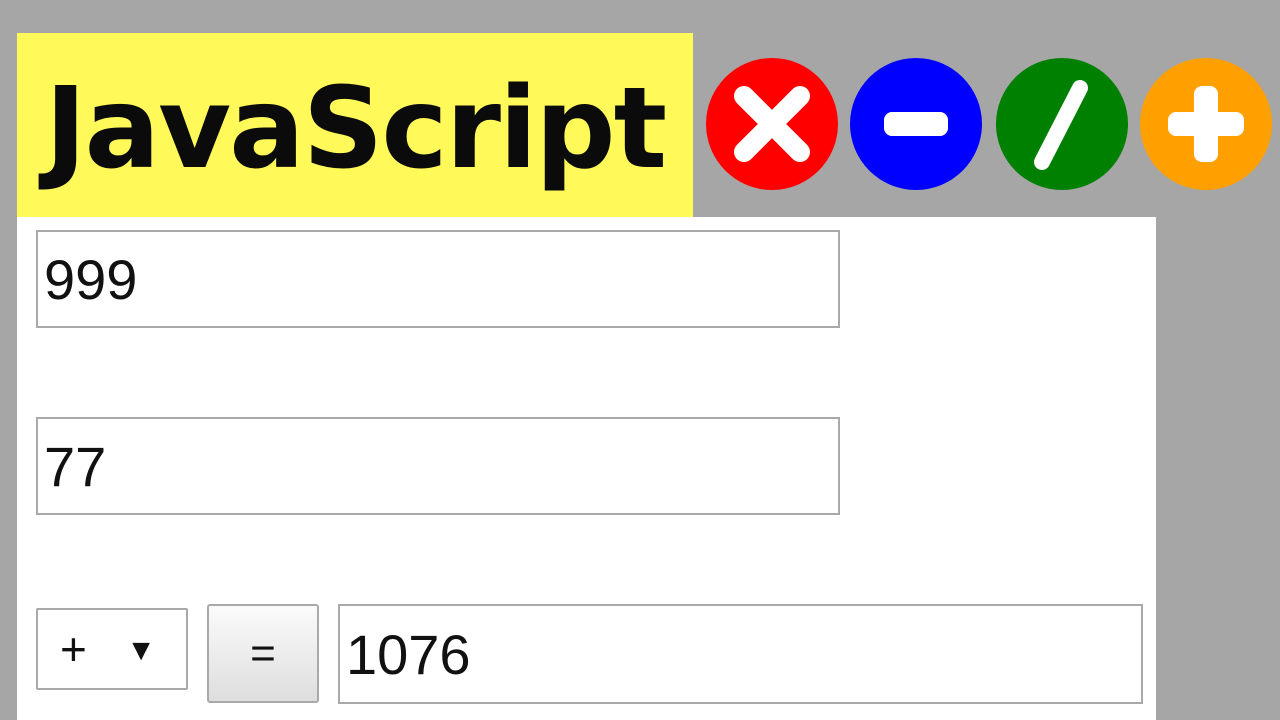  I want to click on operator-select: + ▼, so click(112, 649).